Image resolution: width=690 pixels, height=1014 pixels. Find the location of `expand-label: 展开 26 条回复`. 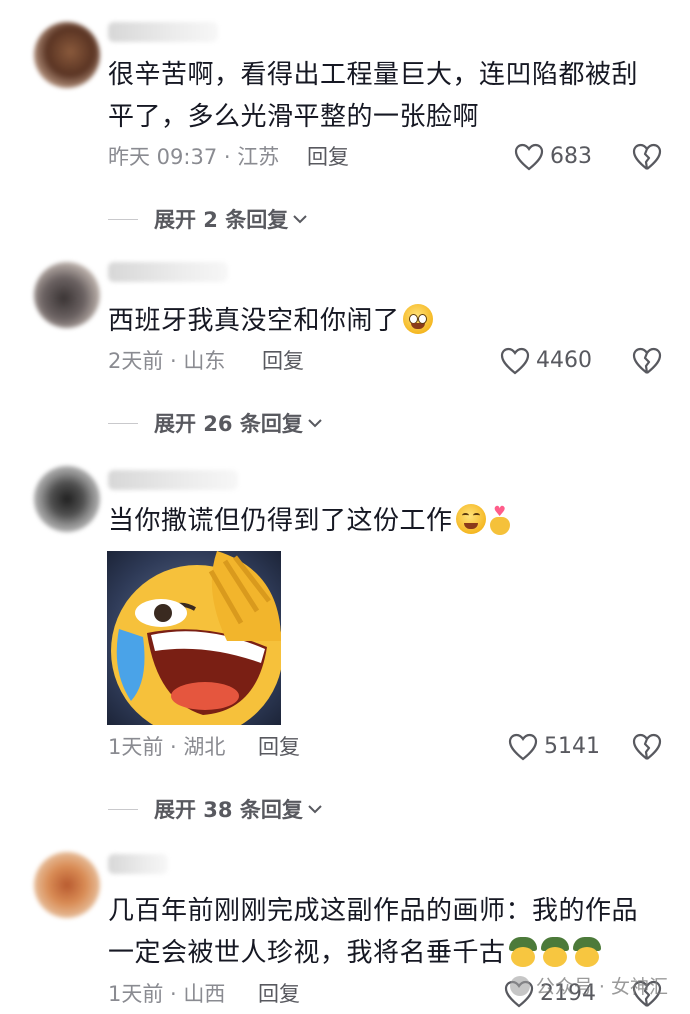

expand-label: 展开 26 条回复 is located at coordinates (228, 424).